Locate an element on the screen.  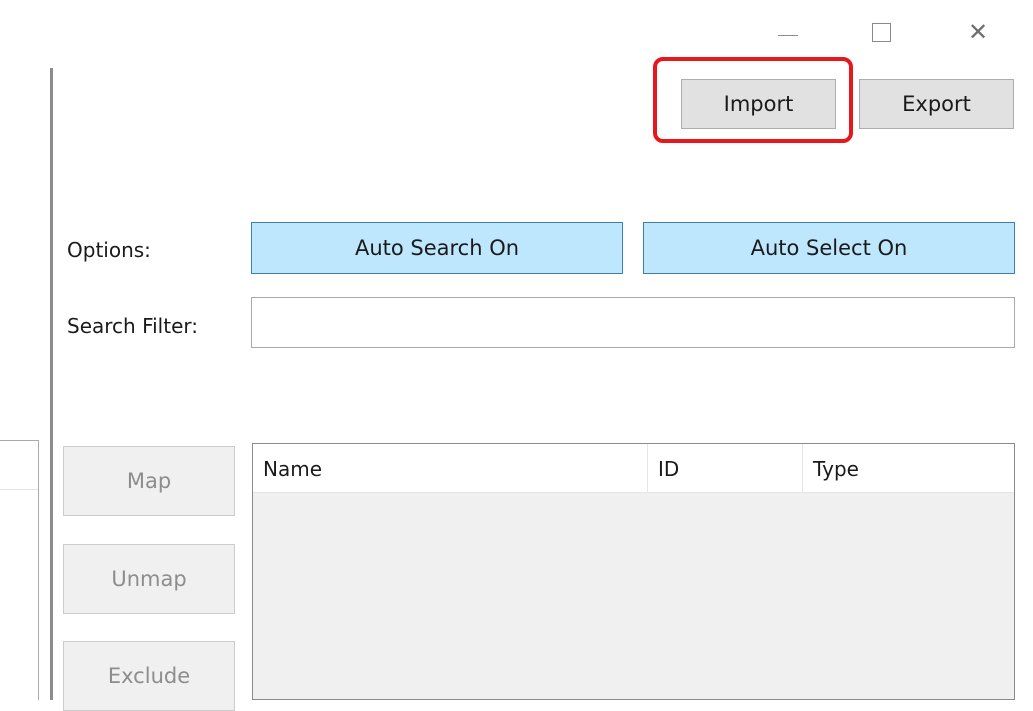
maximize-button is located at coordinates (881, 32).